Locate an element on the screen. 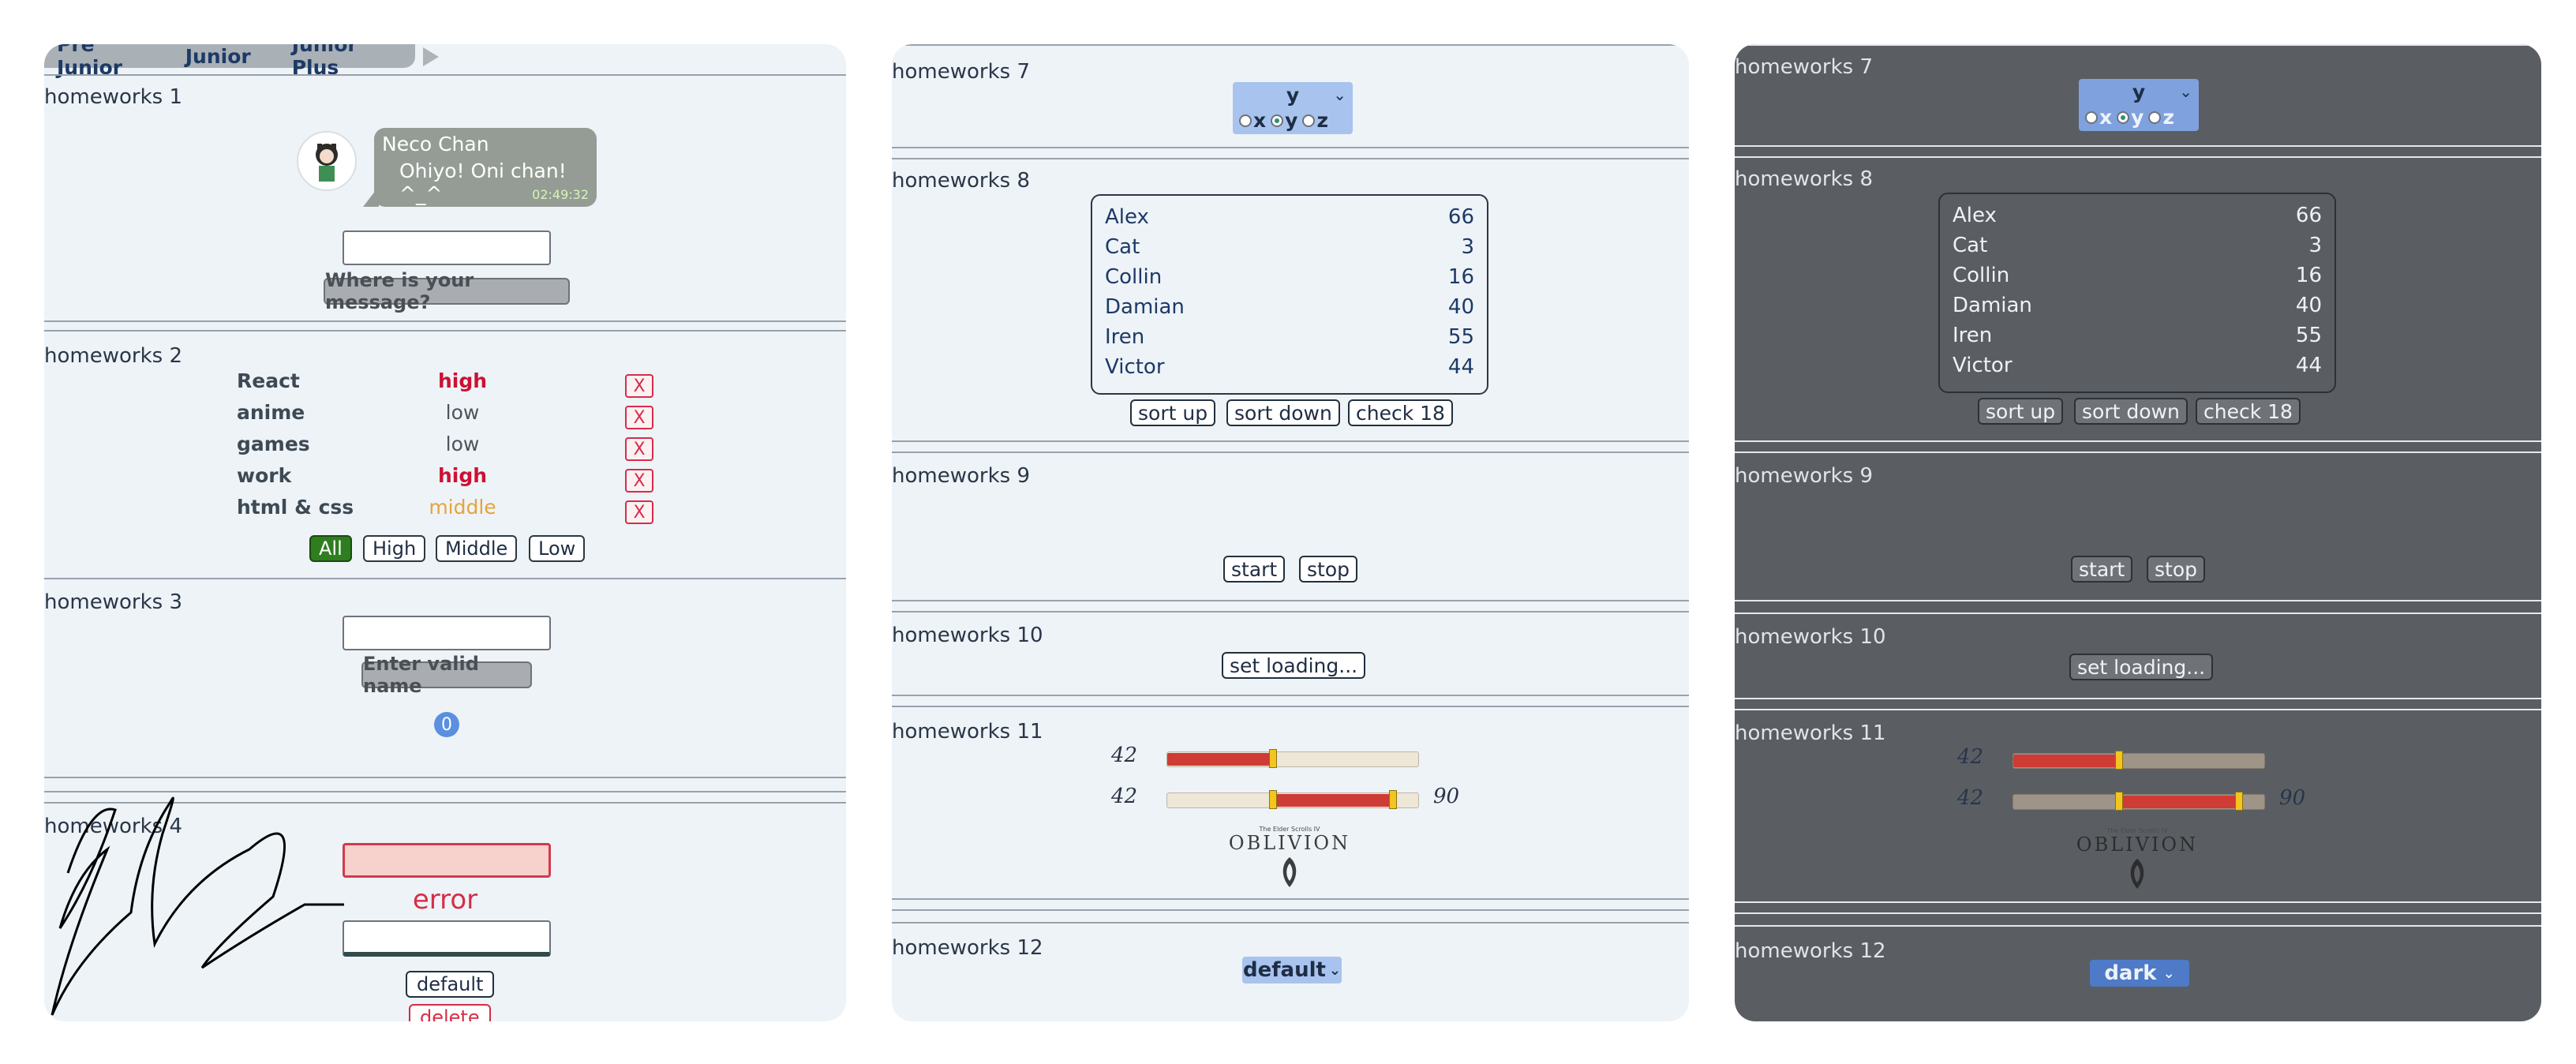 The height and width of the screenshot is (1064, 2576). person-age: 55 is located at coordinates (1460, 337).